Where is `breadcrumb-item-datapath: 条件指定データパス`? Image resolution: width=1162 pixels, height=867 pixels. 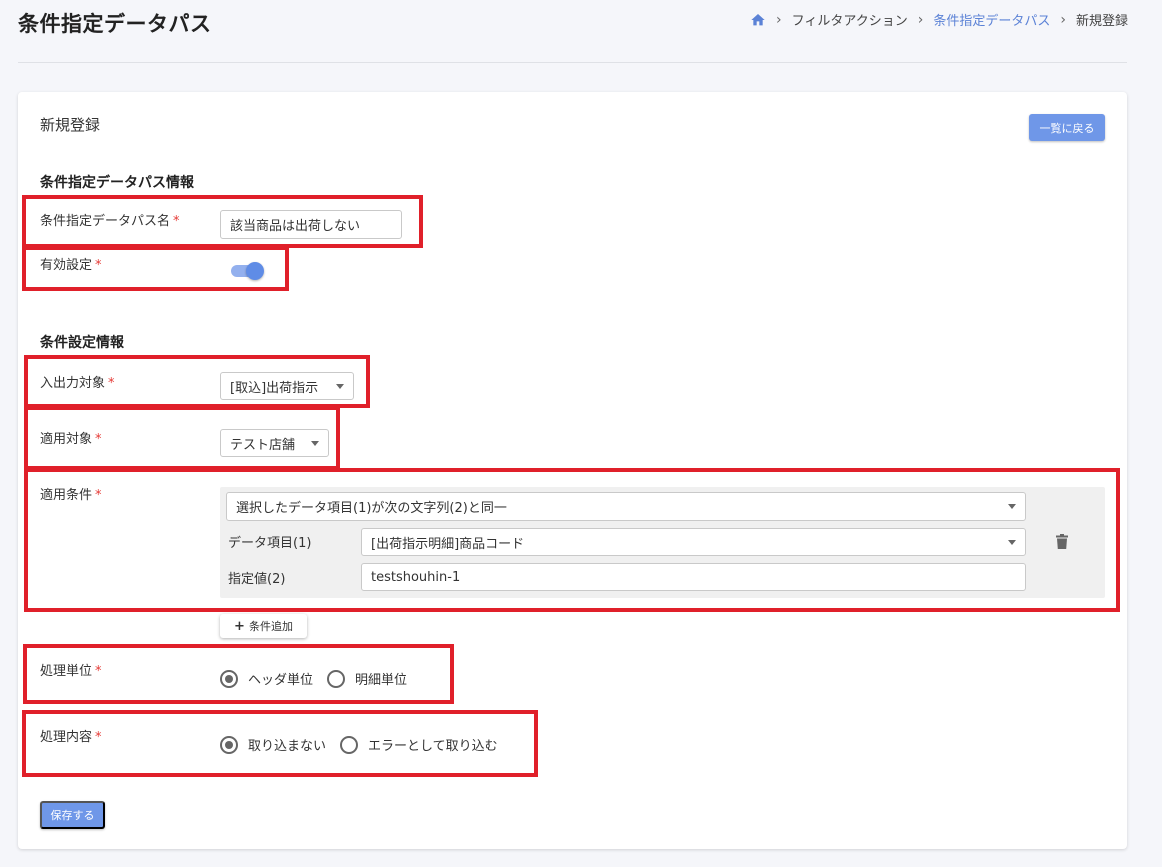
breadcrumb-item-datapath: 条件指定データパス is located at coordinates (991, 19).